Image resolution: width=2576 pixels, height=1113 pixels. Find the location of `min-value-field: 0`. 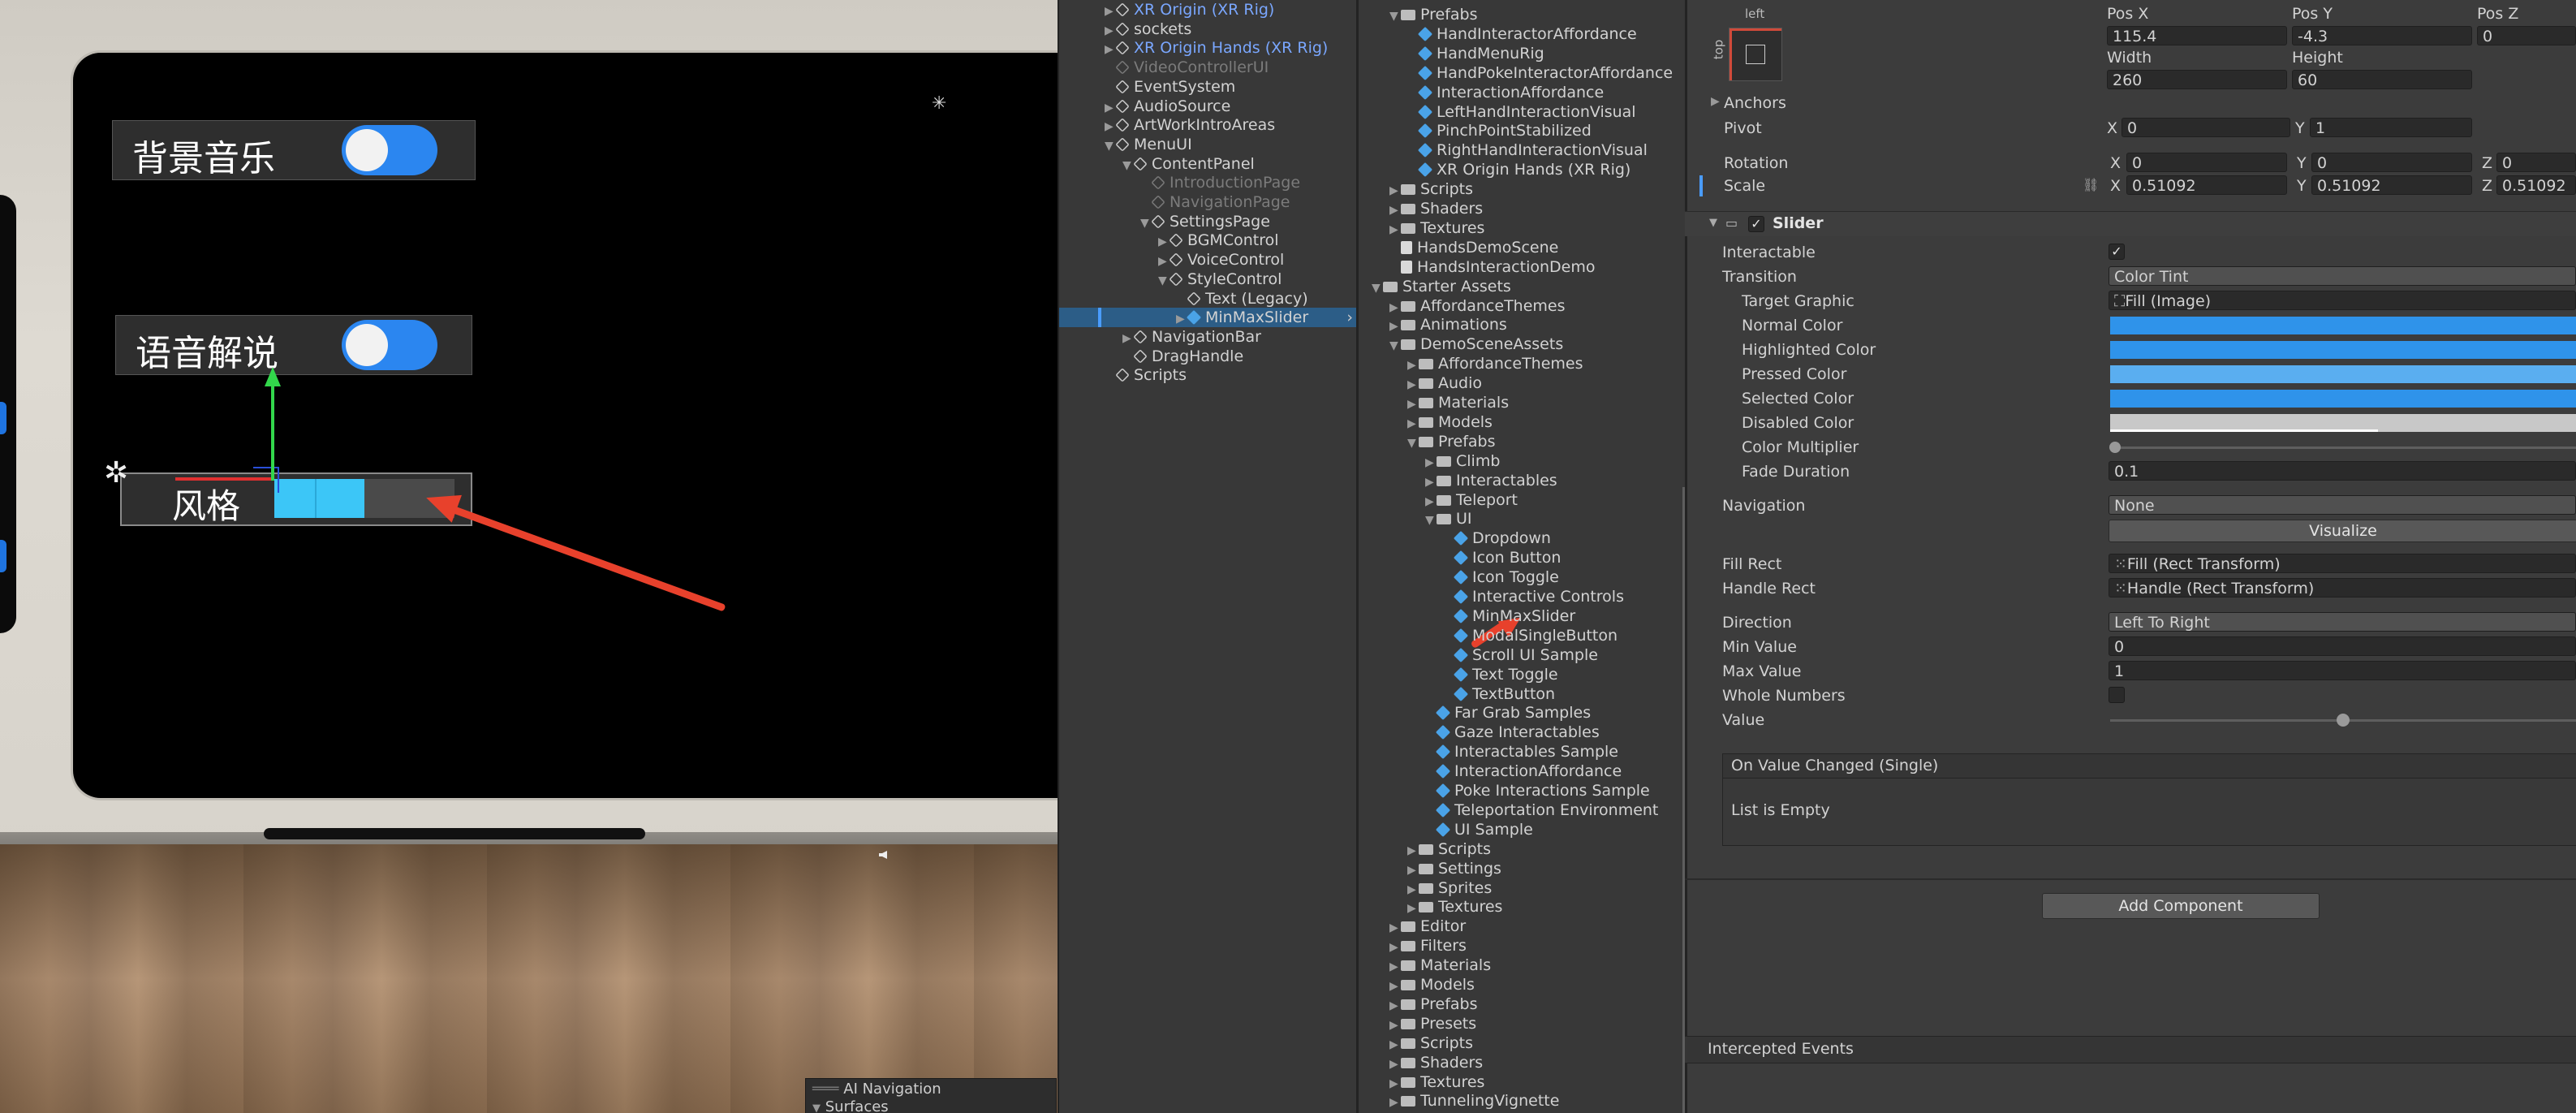

min-value-field: 0 is located at coordinates (2343, 646).